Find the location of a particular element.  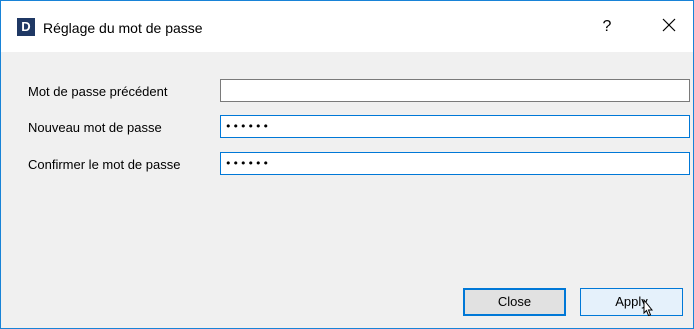

old-password-label: Mot de passe précédent is located at coordinates (98, 91).